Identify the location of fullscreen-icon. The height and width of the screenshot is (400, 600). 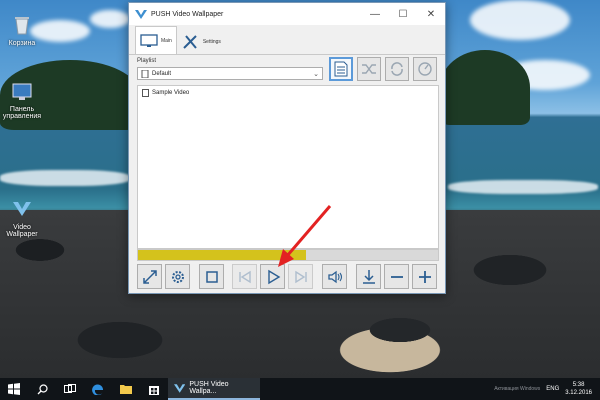
(149, 276).